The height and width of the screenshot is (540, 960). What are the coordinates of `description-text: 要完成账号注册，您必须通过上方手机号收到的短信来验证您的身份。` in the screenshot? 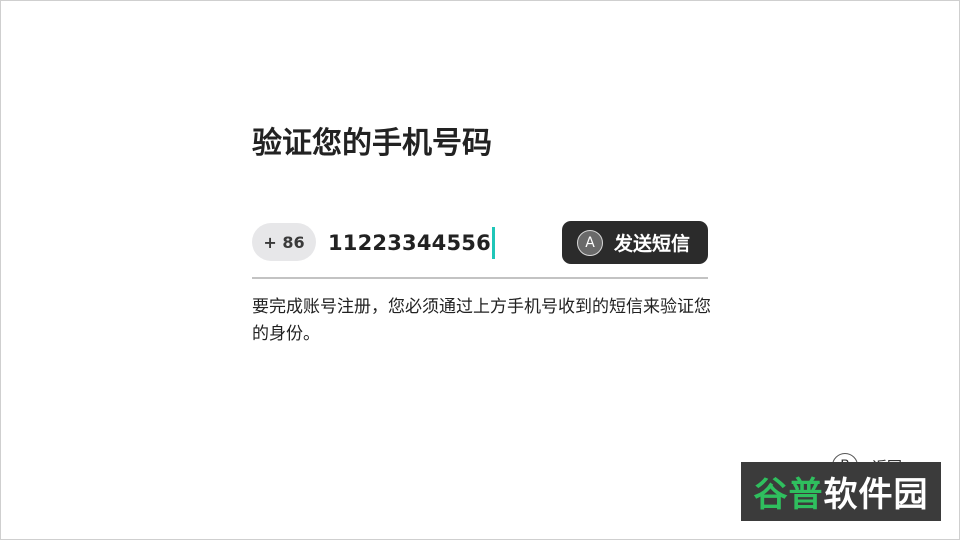 It's located at (481, 320).